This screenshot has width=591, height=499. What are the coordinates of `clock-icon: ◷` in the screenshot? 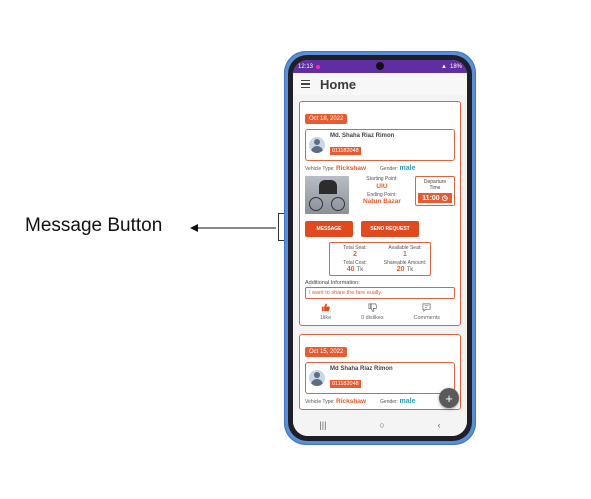 It's located at (444, 198).